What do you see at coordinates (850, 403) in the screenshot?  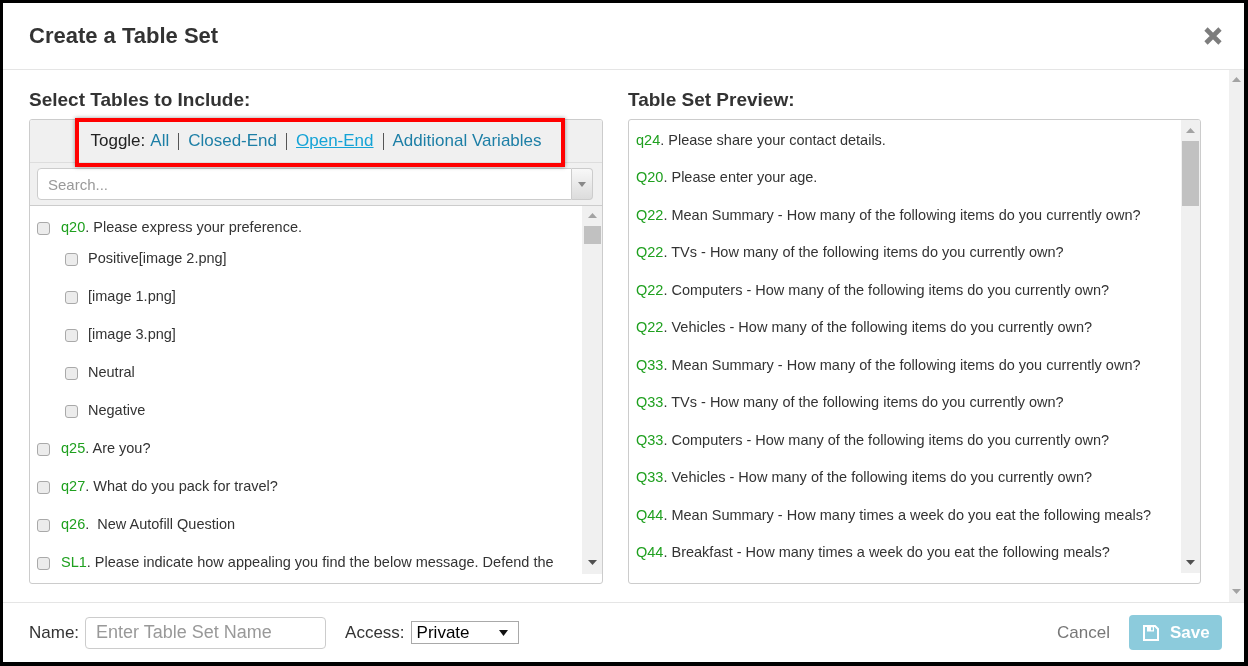 I see `preview-item: Q33. TVs - How many of the following items do you currently own?` at bounding box center [850, 403].